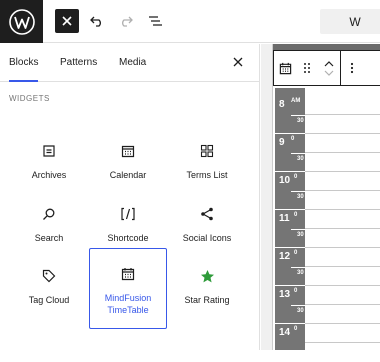 This screenshot has width=380, height=362. I want to click on chevron-up-icon, so click(329, 63).